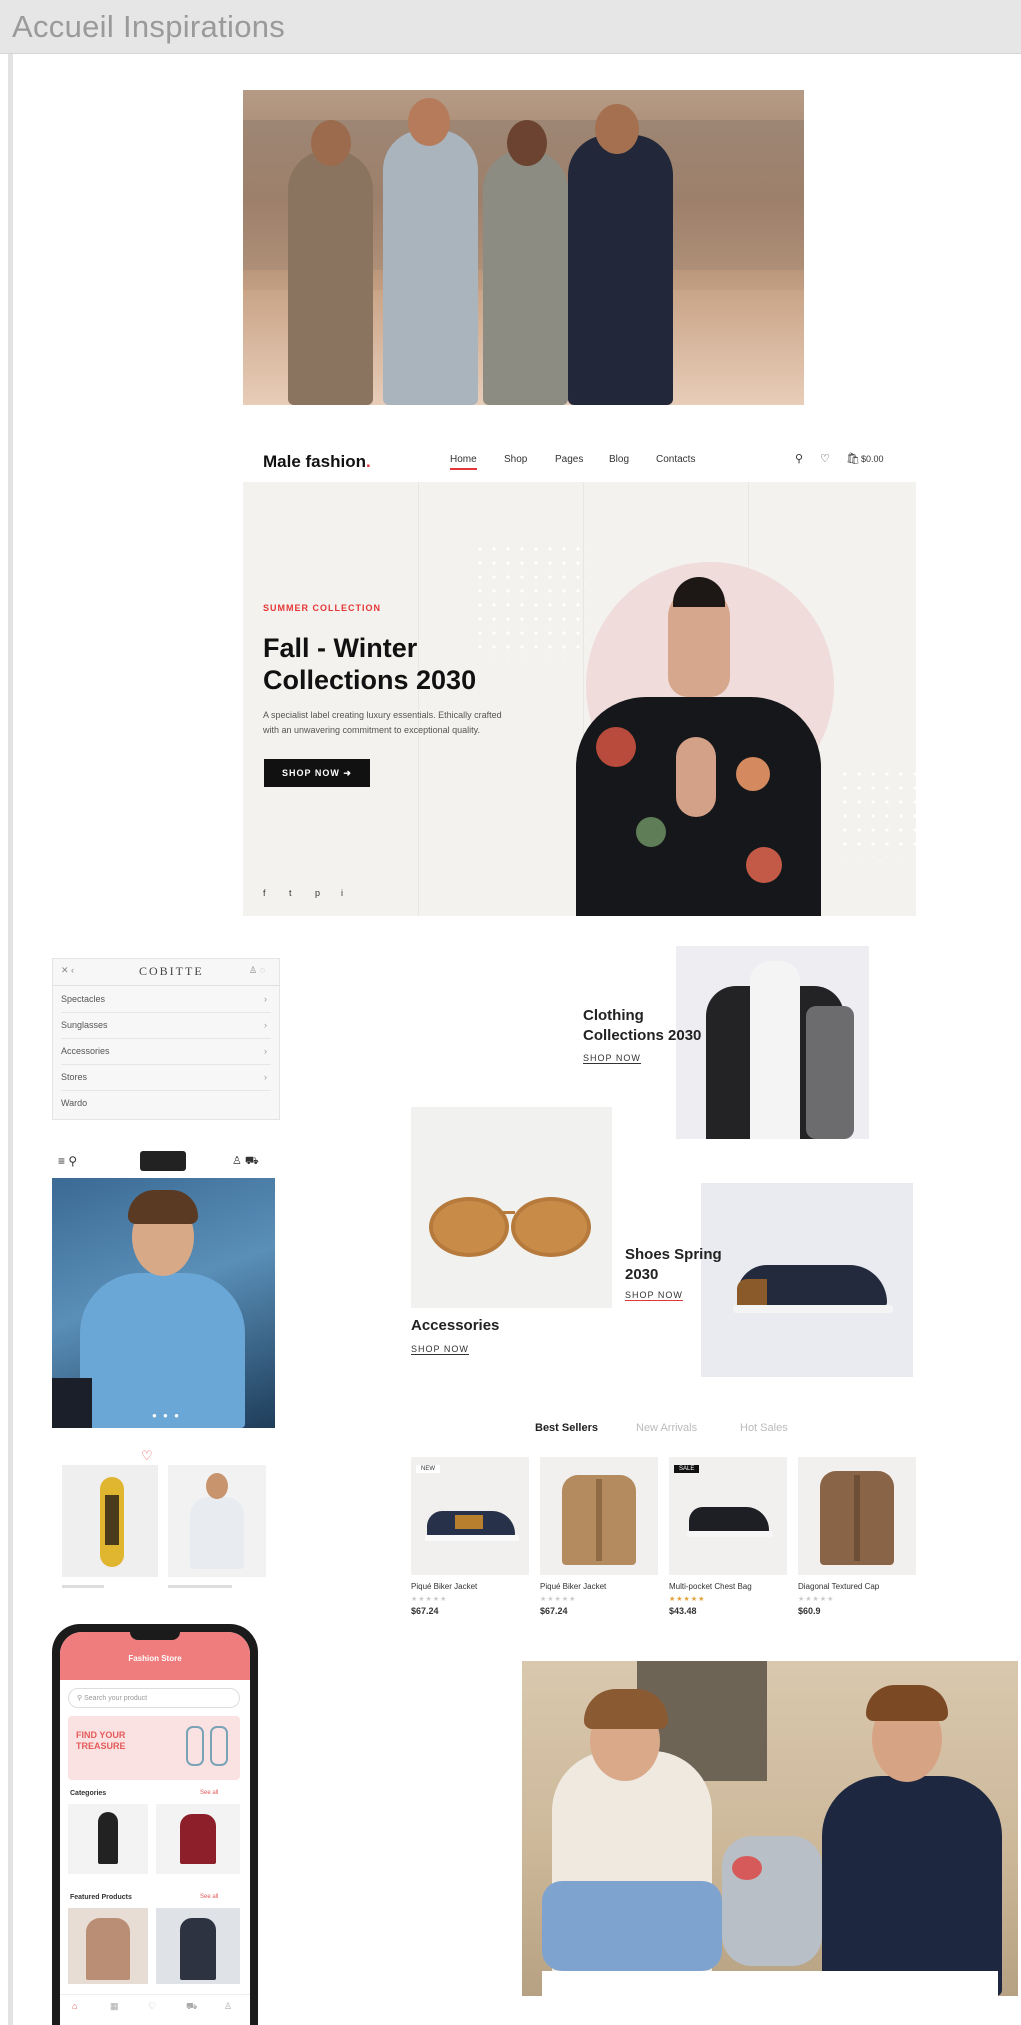  I want to click on cart-total: $0.00, so click(872, 459).